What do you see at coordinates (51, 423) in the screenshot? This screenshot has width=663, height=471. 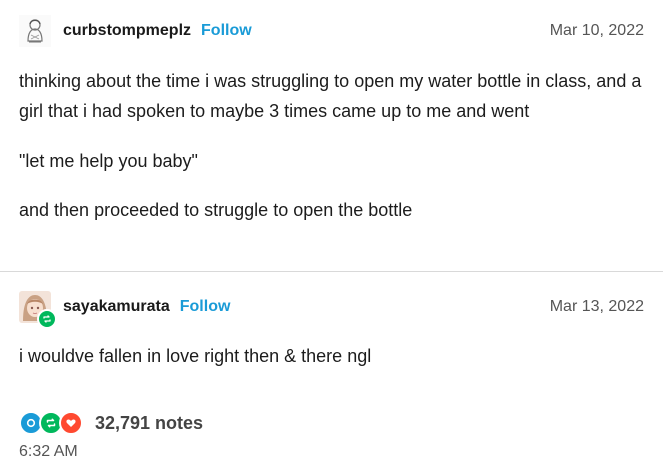 I see `notes-icons` at bounding box center [51, 423].